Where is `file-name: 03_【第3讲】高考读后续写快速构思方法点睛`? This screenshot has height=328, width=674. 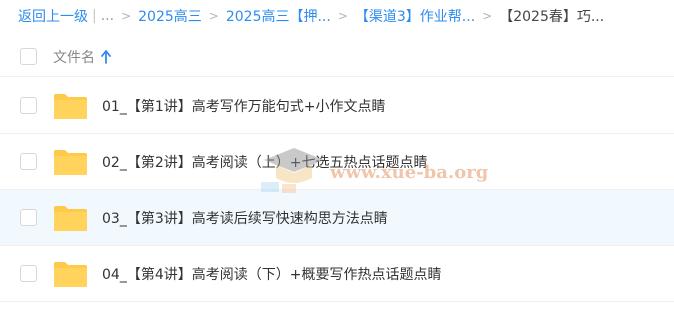 file-name: 03_【第3讲】高考读后续写快速构思方法点睛 is located at coordinates (245, 218).